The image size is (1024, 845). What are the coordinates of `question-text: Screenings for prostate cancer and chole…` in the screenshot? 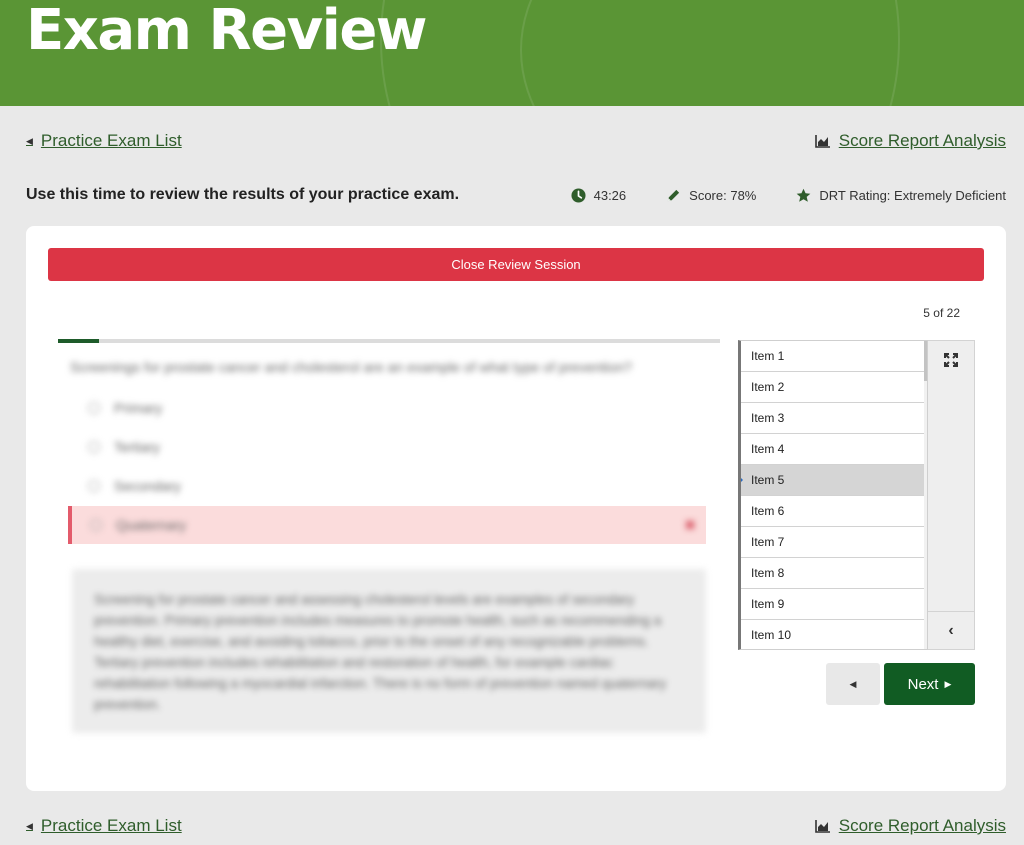 It's located at (351, 367).